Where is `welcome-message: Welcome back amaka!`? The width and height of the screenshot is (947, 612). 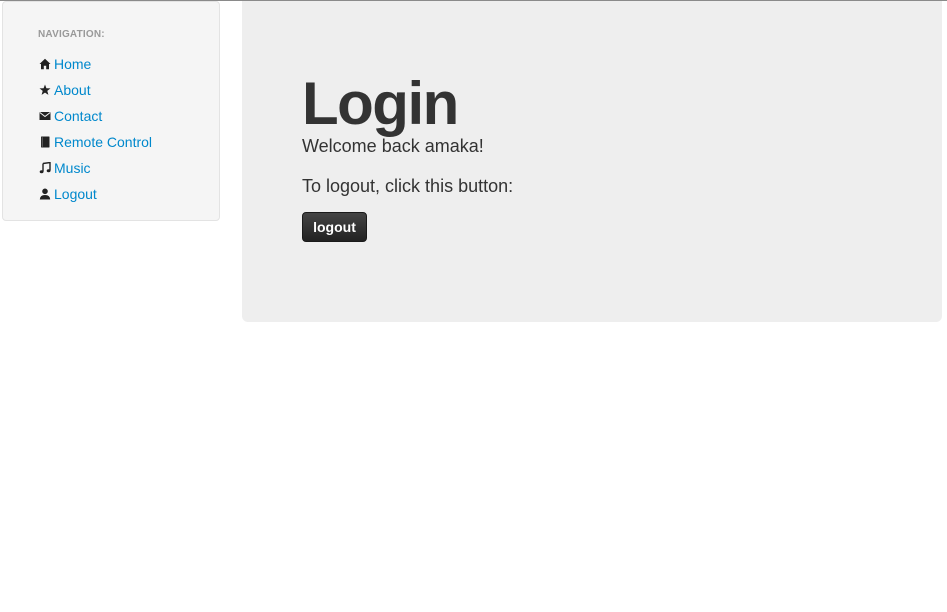 welcome-message: Welcome back amaka! is located at coordinates (393, 146).